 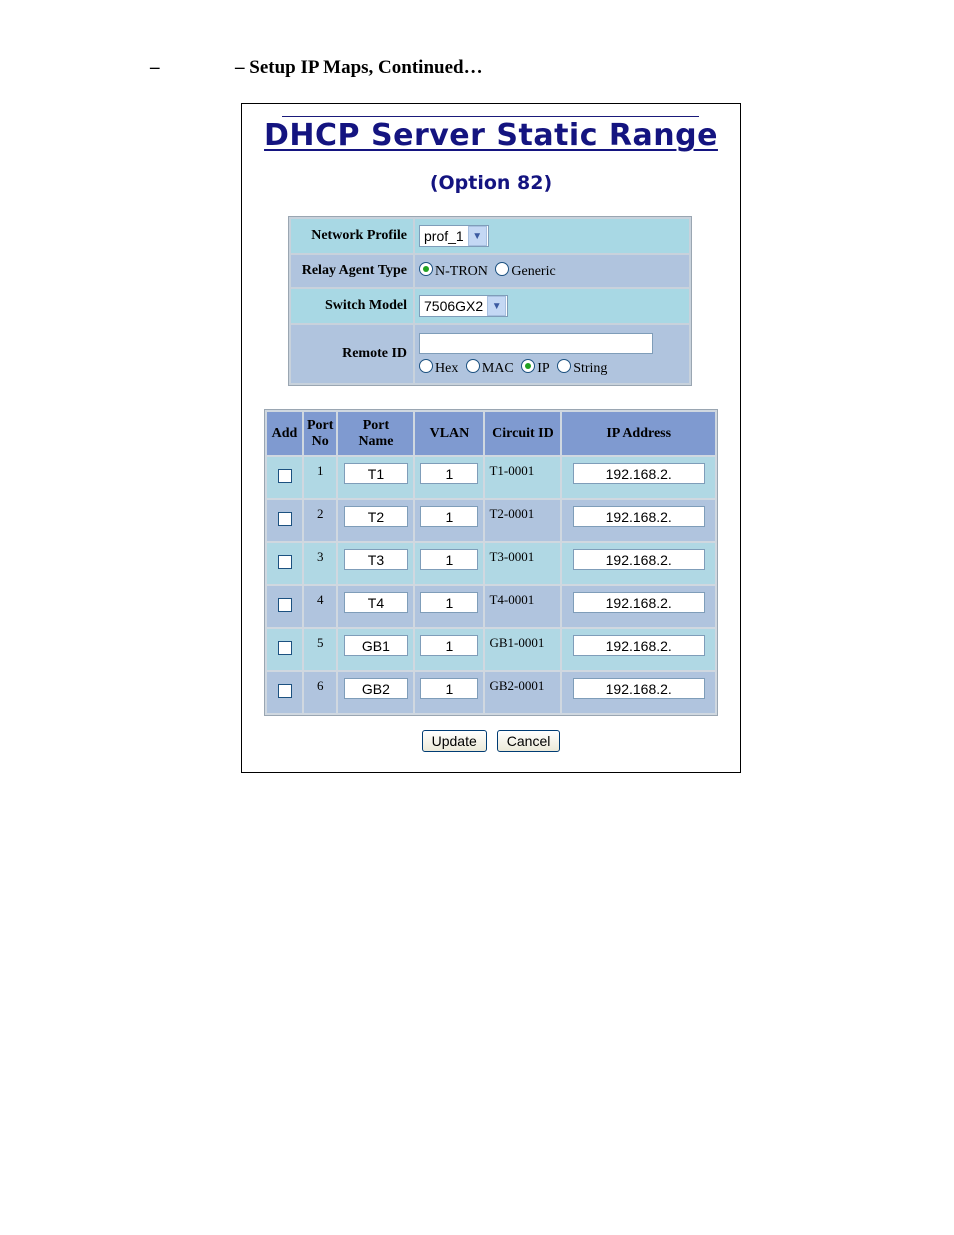 I want to click on port-no: 4, so click(x=320, y=606).